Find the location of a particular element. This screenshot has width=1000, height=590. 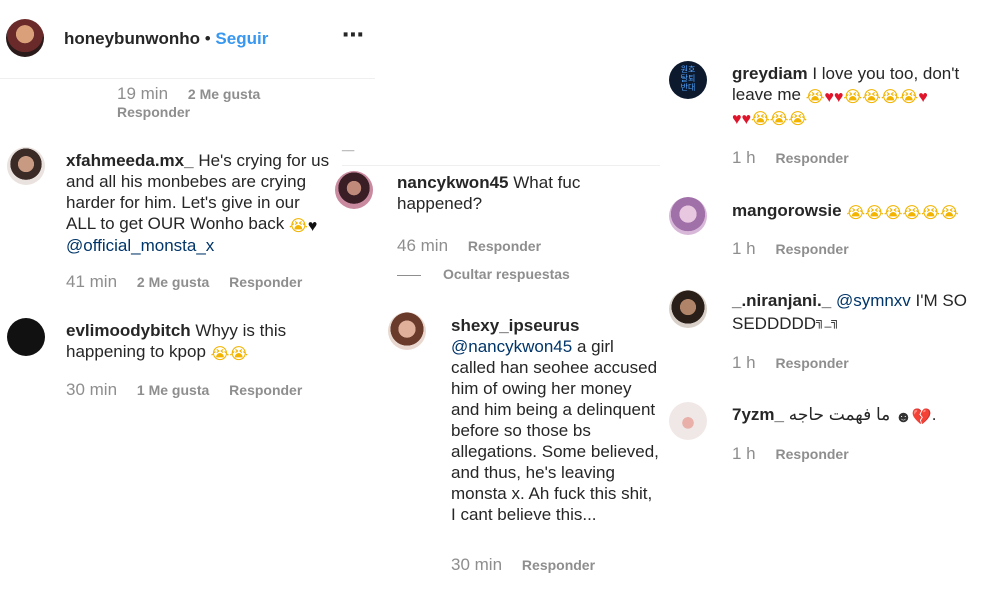

black-heart-icon: ♥ is located at coordinates (312, 226).